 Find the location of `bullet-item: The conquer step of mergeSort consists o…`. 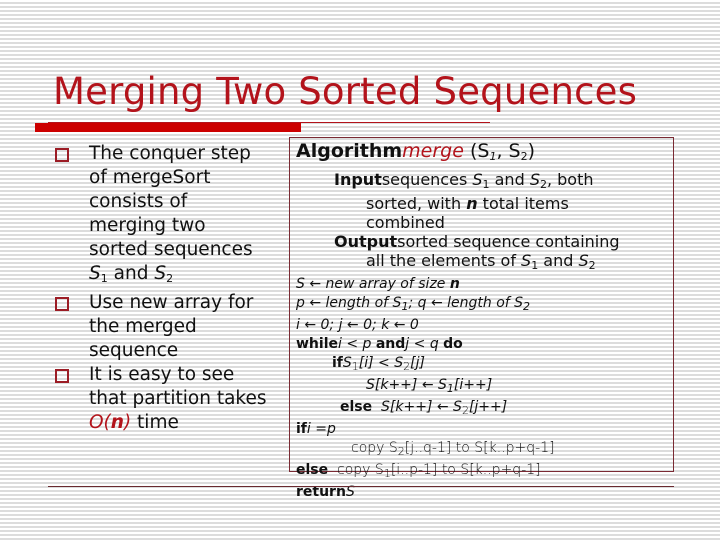

bullet-item: The conquer step of mergeSort consists o… is located at coordinates (172, 216).